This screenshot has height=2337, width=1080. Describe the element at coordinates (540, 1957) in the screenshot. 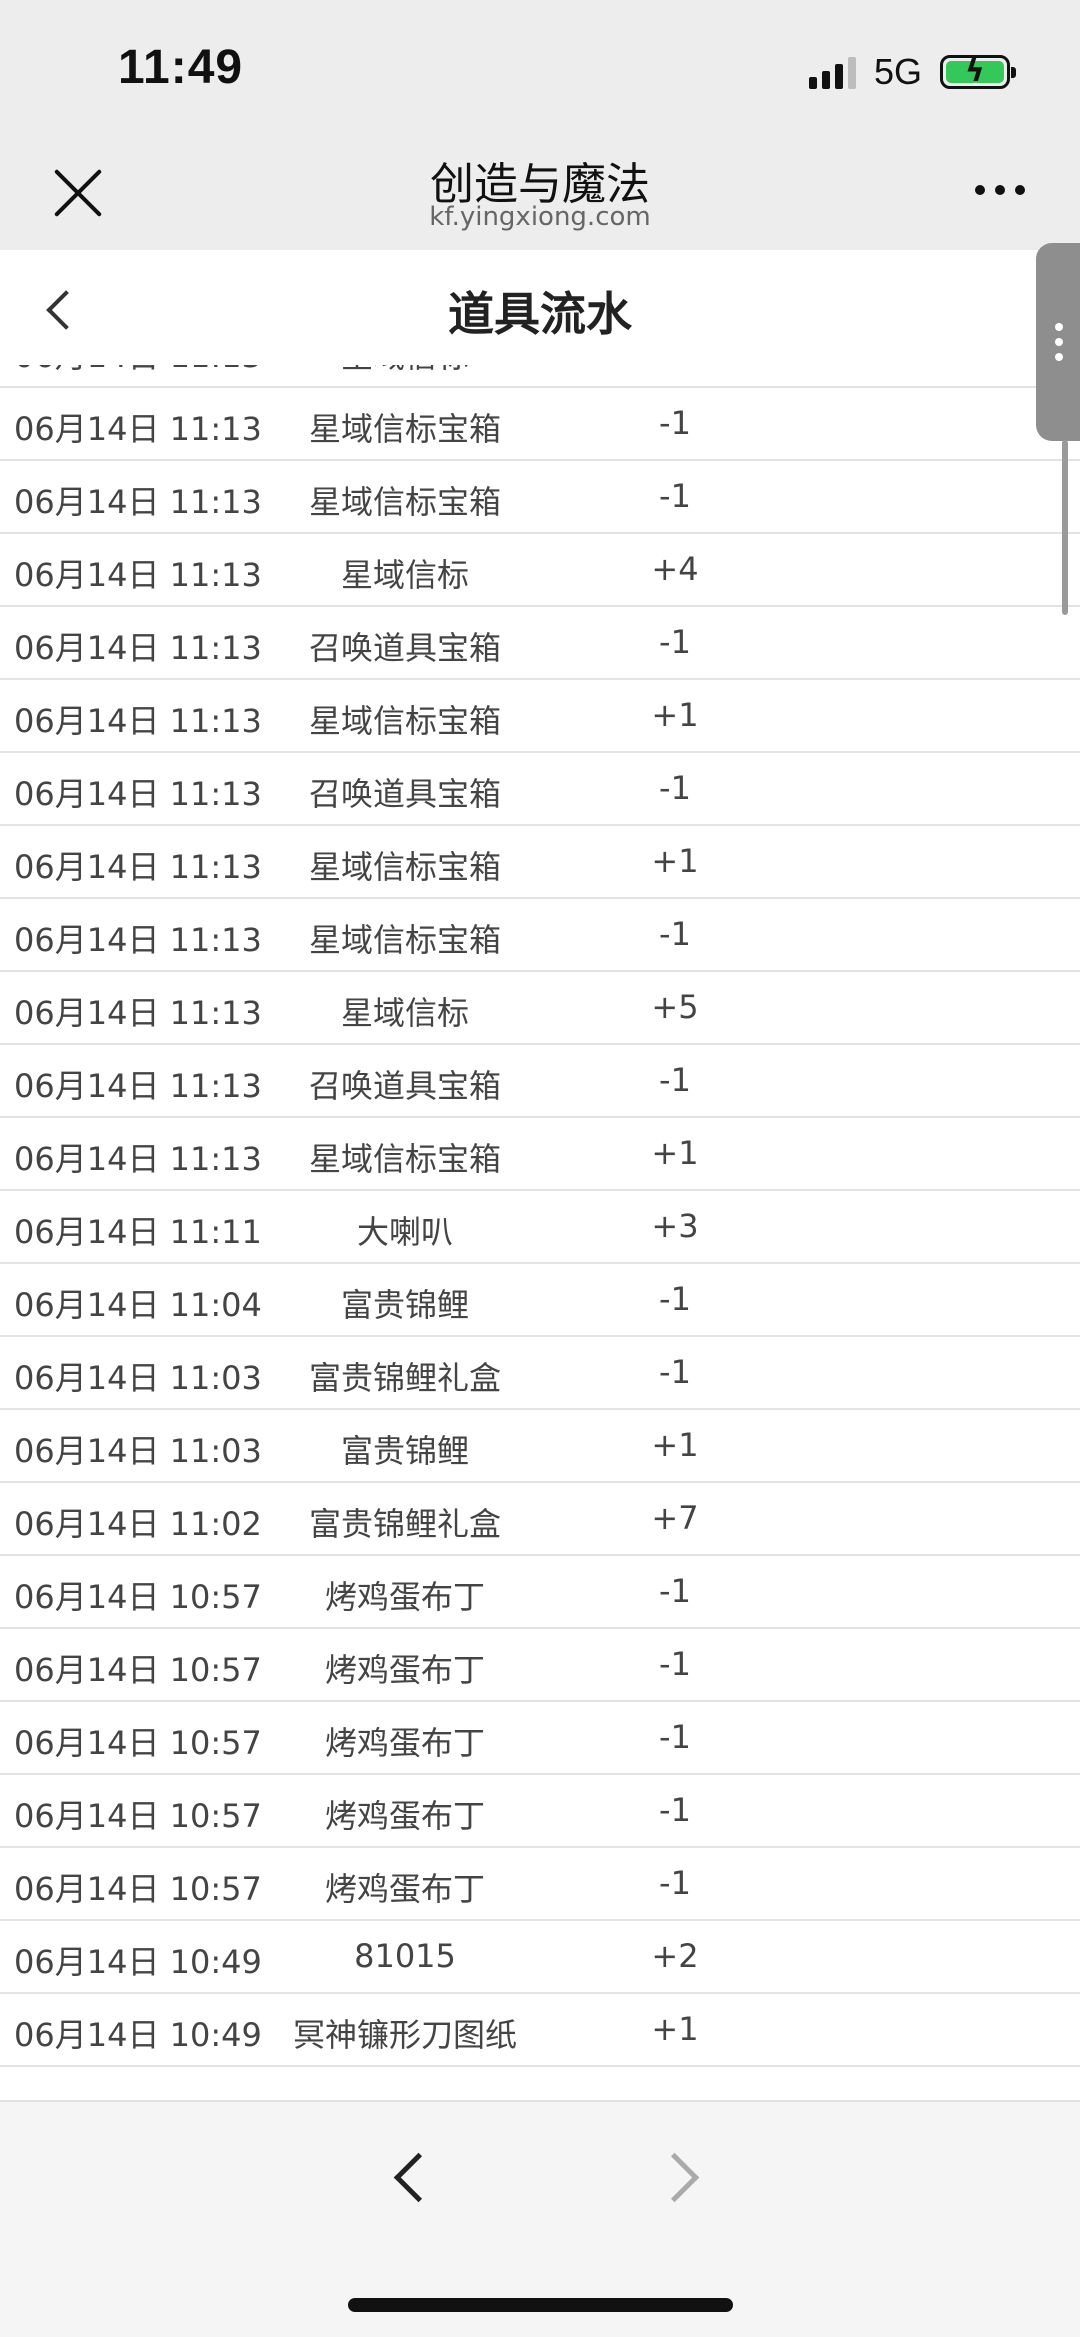

I see `table-row: 06月14日 10:49 81015 +2` at that location.